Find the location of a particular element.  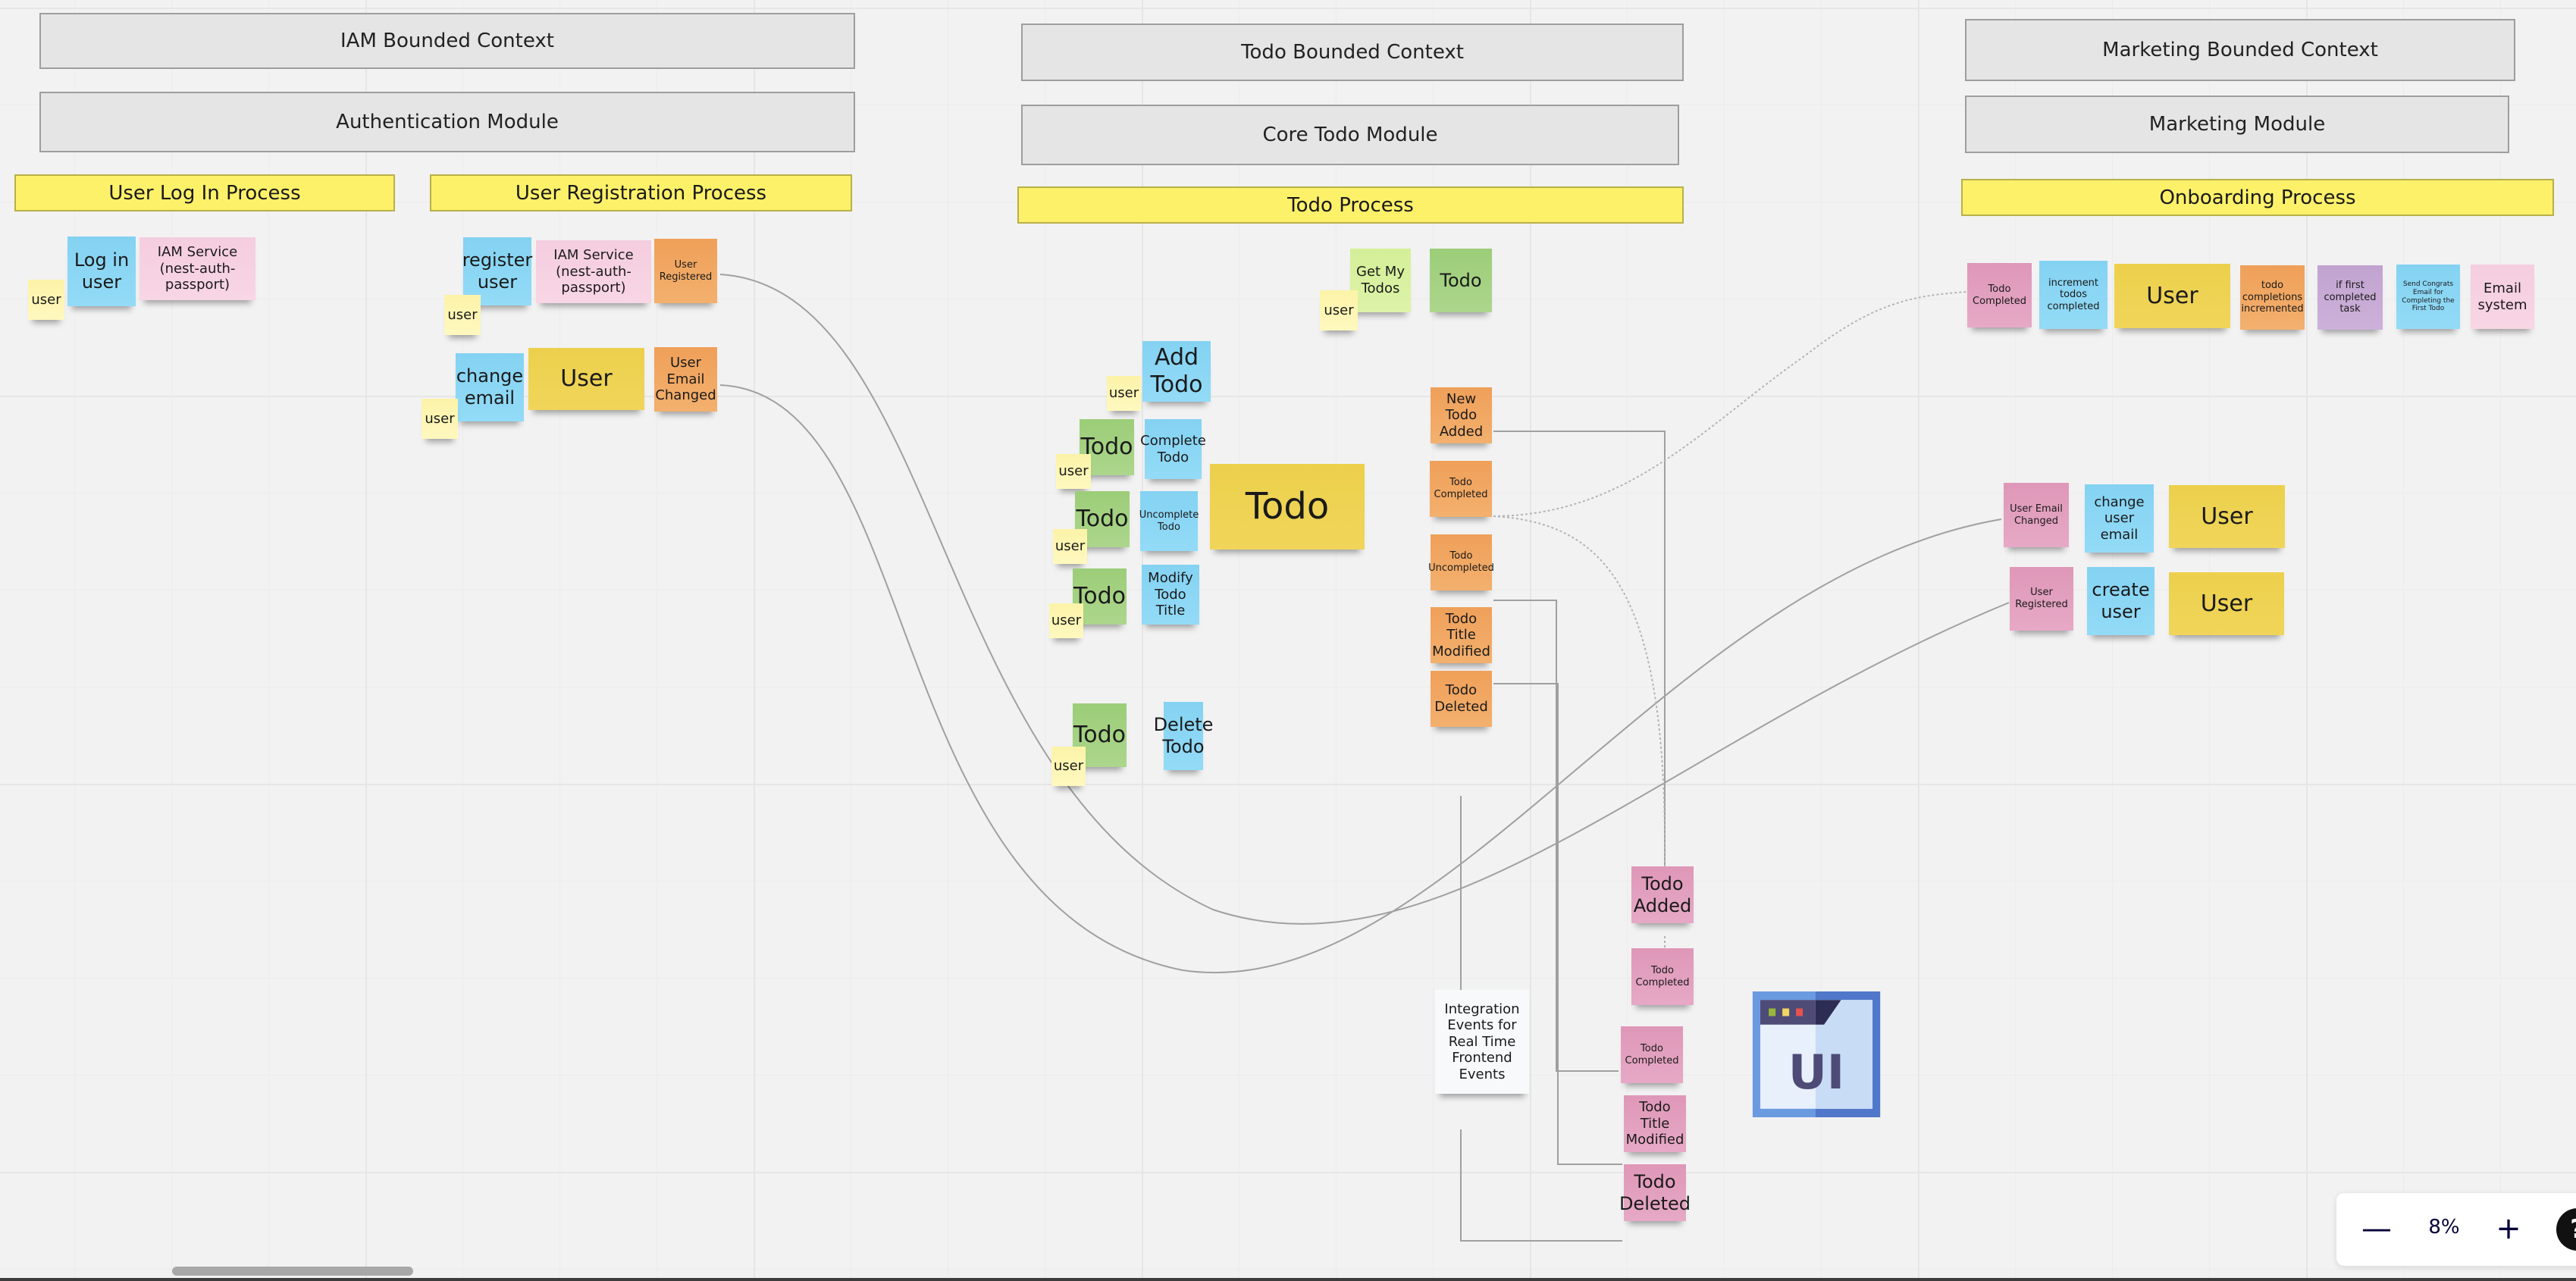

aggregate-todo: Todo is located at coordinates (1287, 507).